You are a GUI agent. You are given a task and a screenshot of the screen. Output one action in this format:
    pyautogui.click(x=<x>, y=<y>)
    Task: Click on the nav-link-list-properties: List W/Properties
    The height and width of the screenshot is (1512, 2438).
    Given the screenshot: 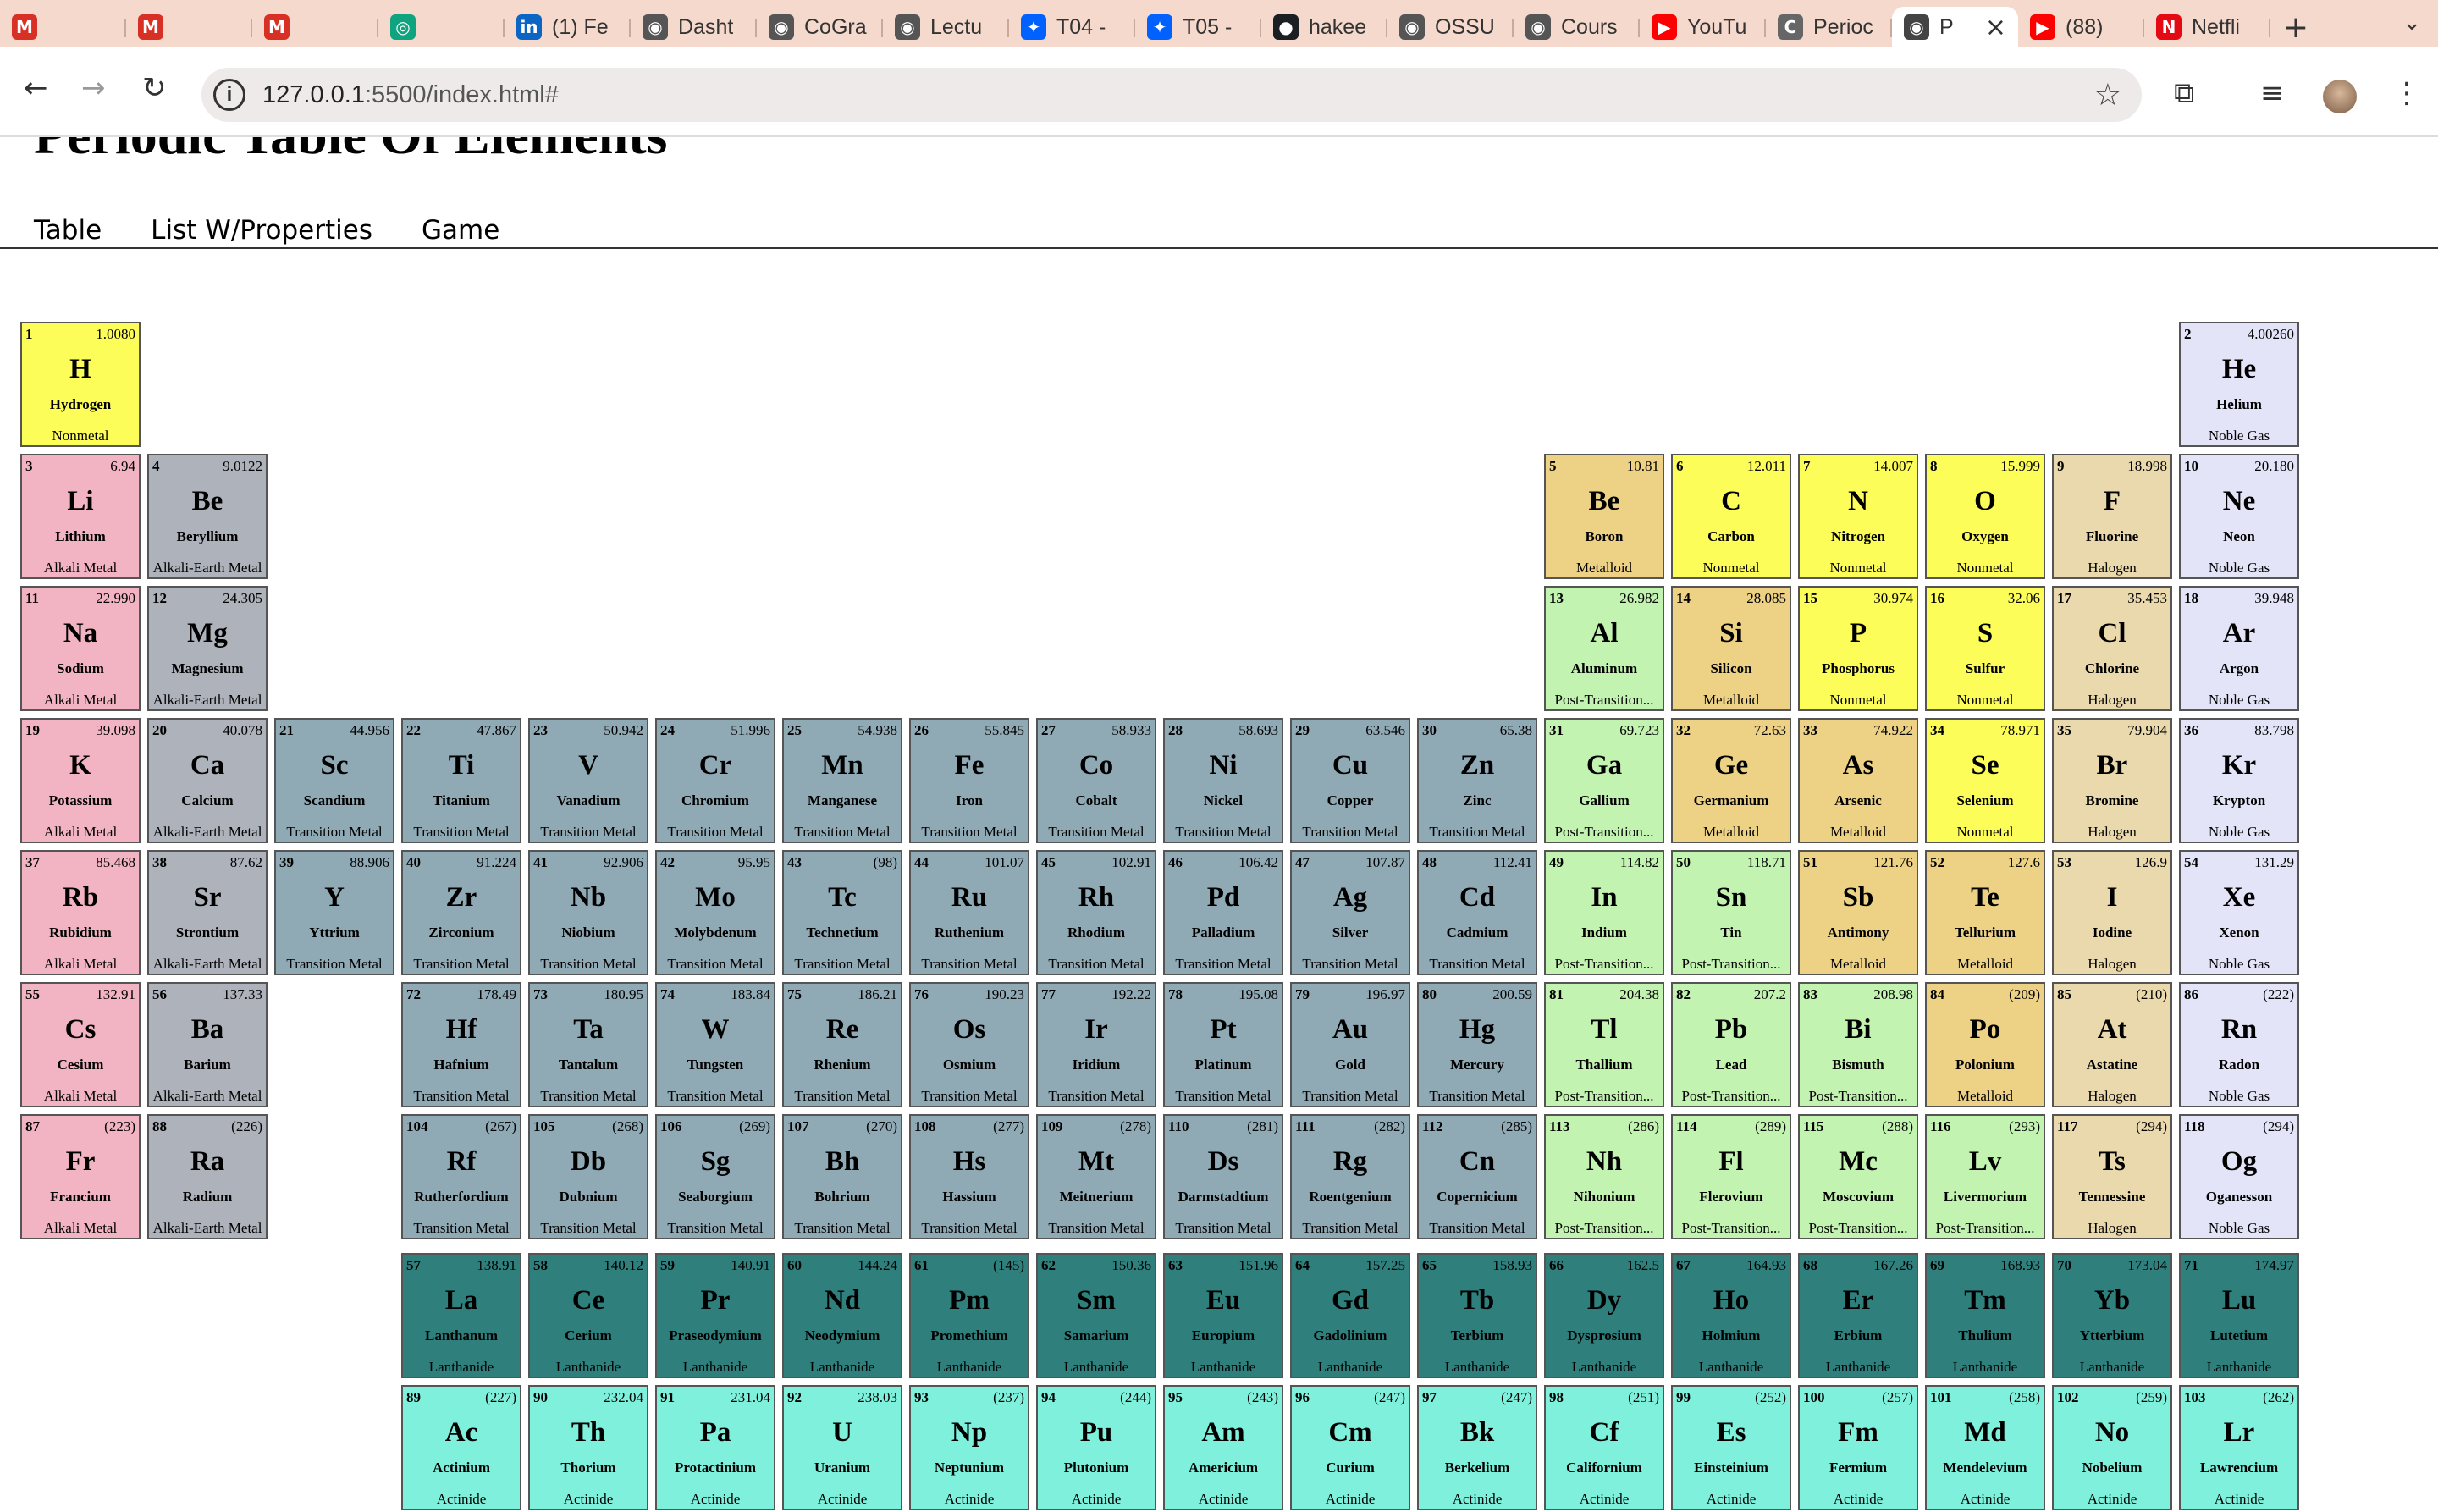 What is the action you would take?
    pyautogui.click(x=261, y=230)
    